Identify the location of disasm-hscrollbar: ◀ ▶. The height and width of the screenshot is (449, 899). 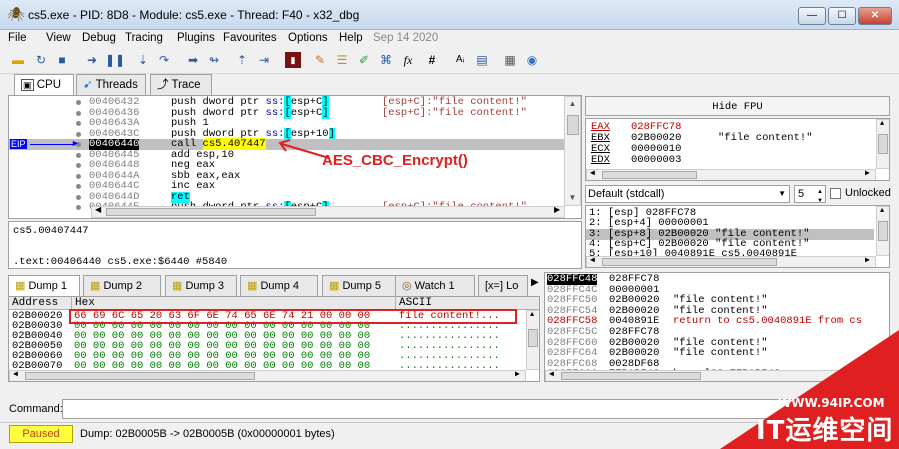
(328, 211).